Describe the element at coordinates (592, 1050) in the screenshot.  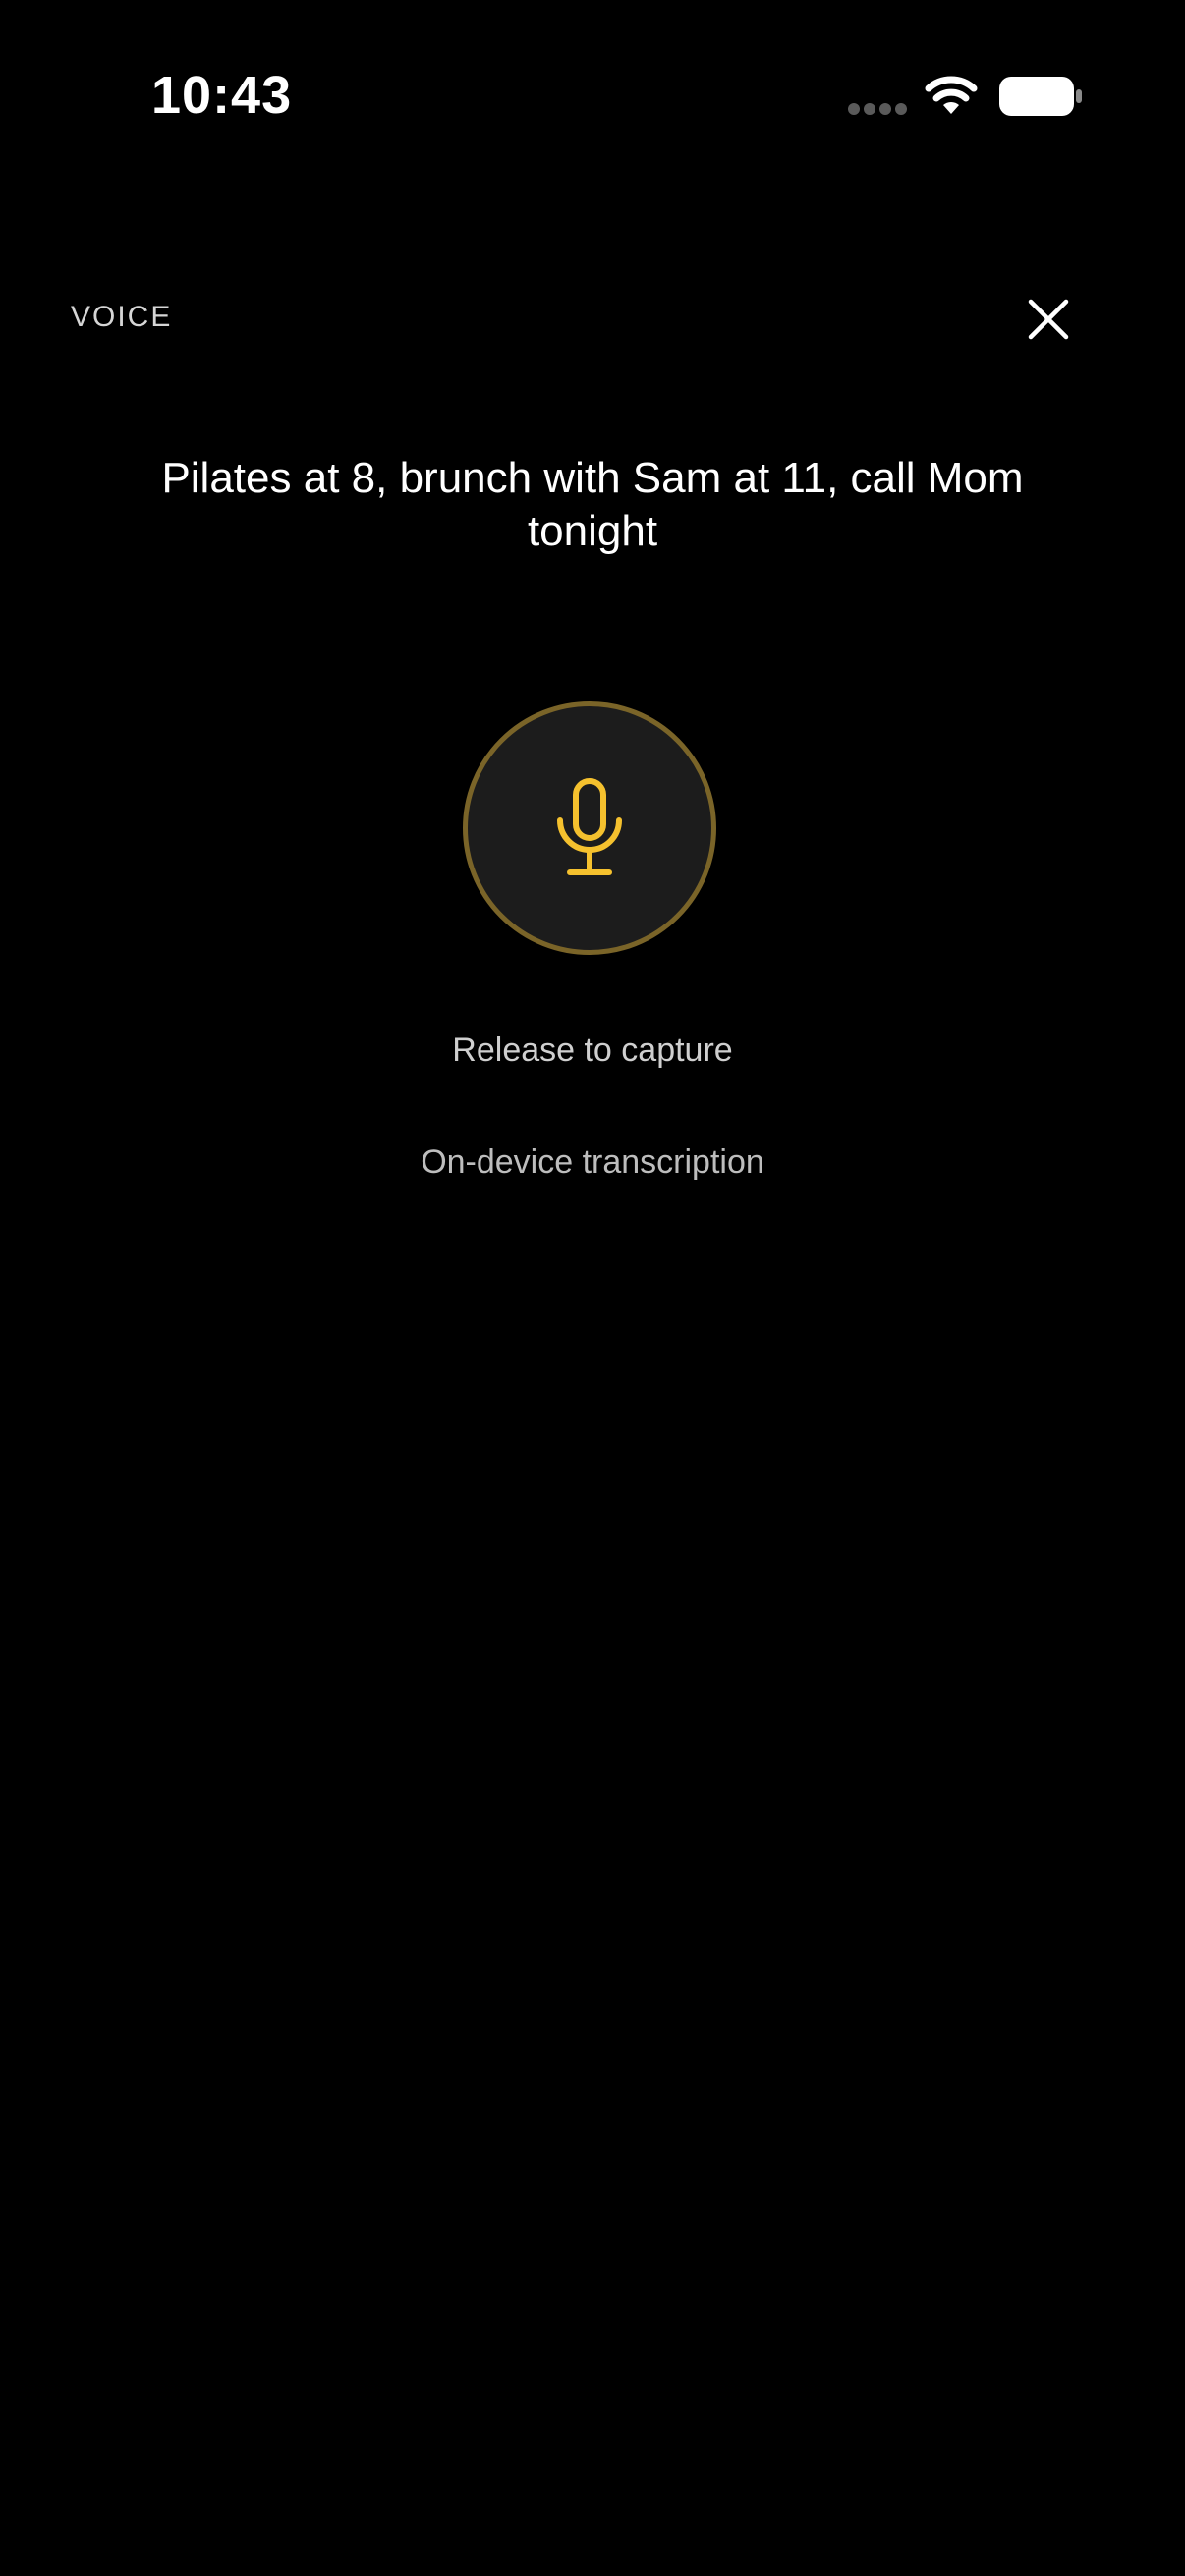
I see `release-hint: Release to capture` at that location.